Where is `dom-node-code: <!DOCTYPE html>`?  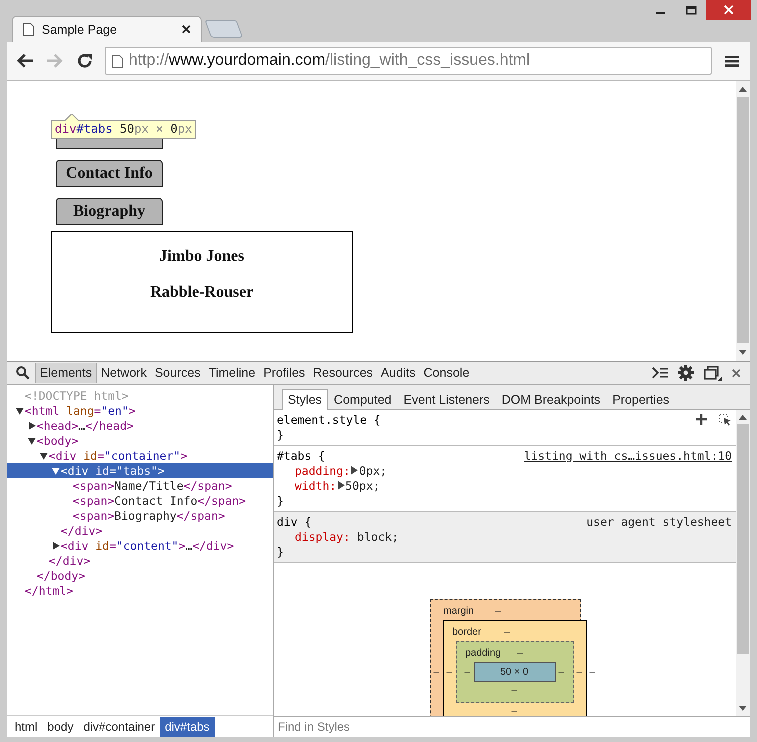
dom-node-code: <!DOCTYPE html> is located at coordinates (77, 395).